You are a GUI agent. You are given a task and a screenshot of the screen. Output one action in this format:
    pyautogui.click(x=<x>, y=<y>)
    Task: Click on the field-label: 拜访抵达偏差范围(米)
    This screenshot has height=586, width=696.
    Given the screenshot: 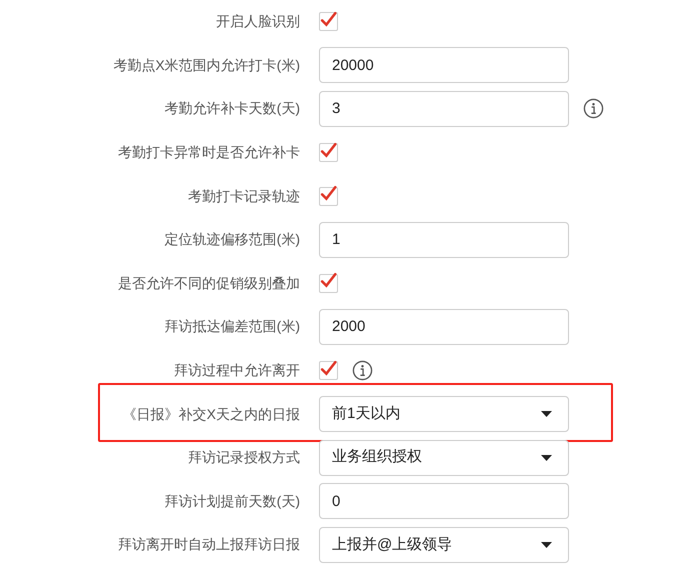 What is the action you would take?
    pyautogui.click(x=232, y=326)
    